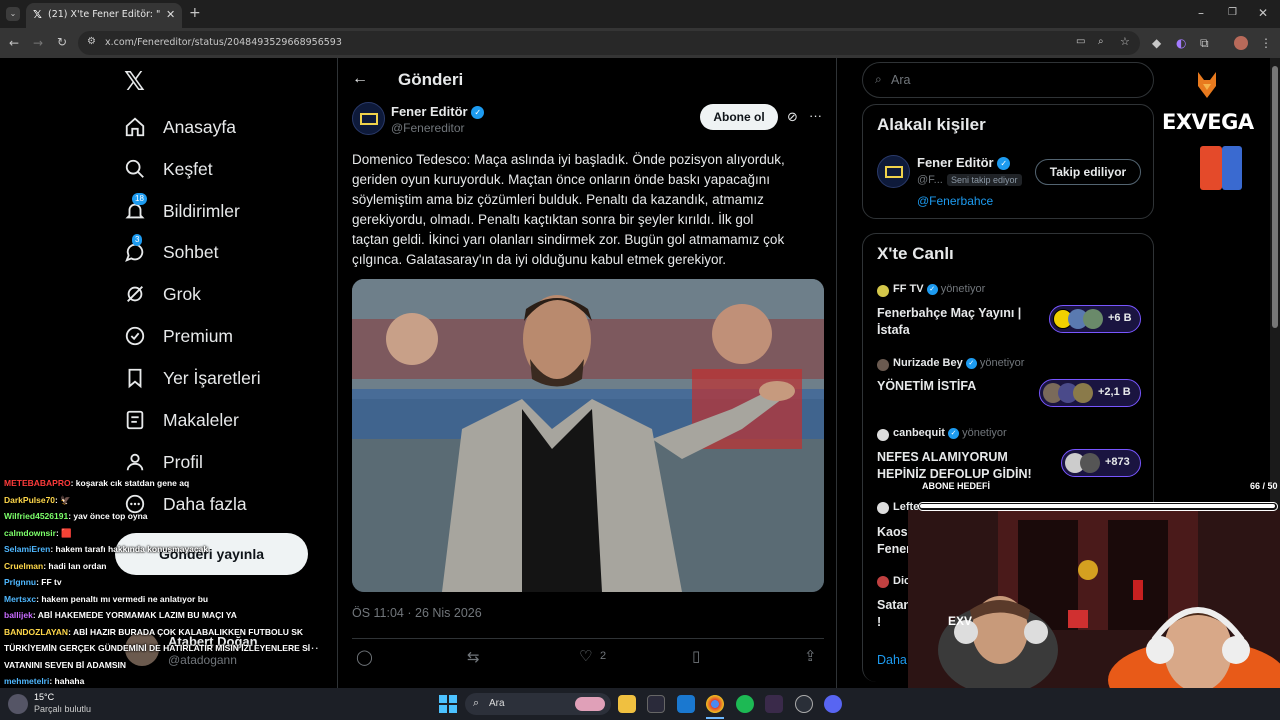  I want to click on extension-2-icon: ◐, so click(1181, 43).